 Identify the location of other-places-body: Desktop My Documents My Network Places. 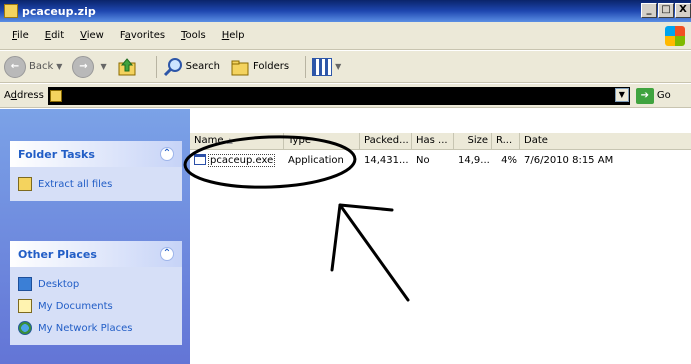
(96, 306).